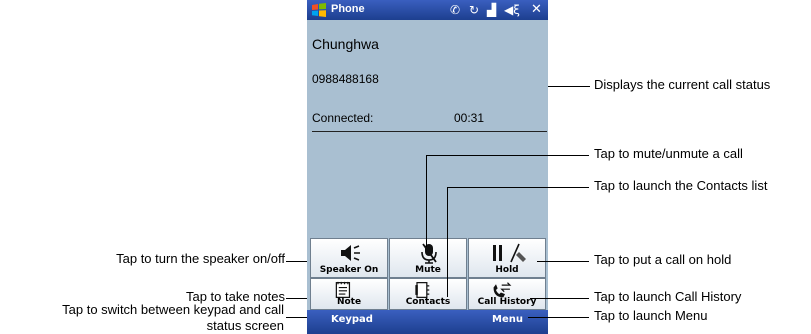 This screenshot has height=334, width=811. Describe the element at coordinates (651, 315) in the screenshot. I see `annotation-menu: Tap to launch Menu` at that location.